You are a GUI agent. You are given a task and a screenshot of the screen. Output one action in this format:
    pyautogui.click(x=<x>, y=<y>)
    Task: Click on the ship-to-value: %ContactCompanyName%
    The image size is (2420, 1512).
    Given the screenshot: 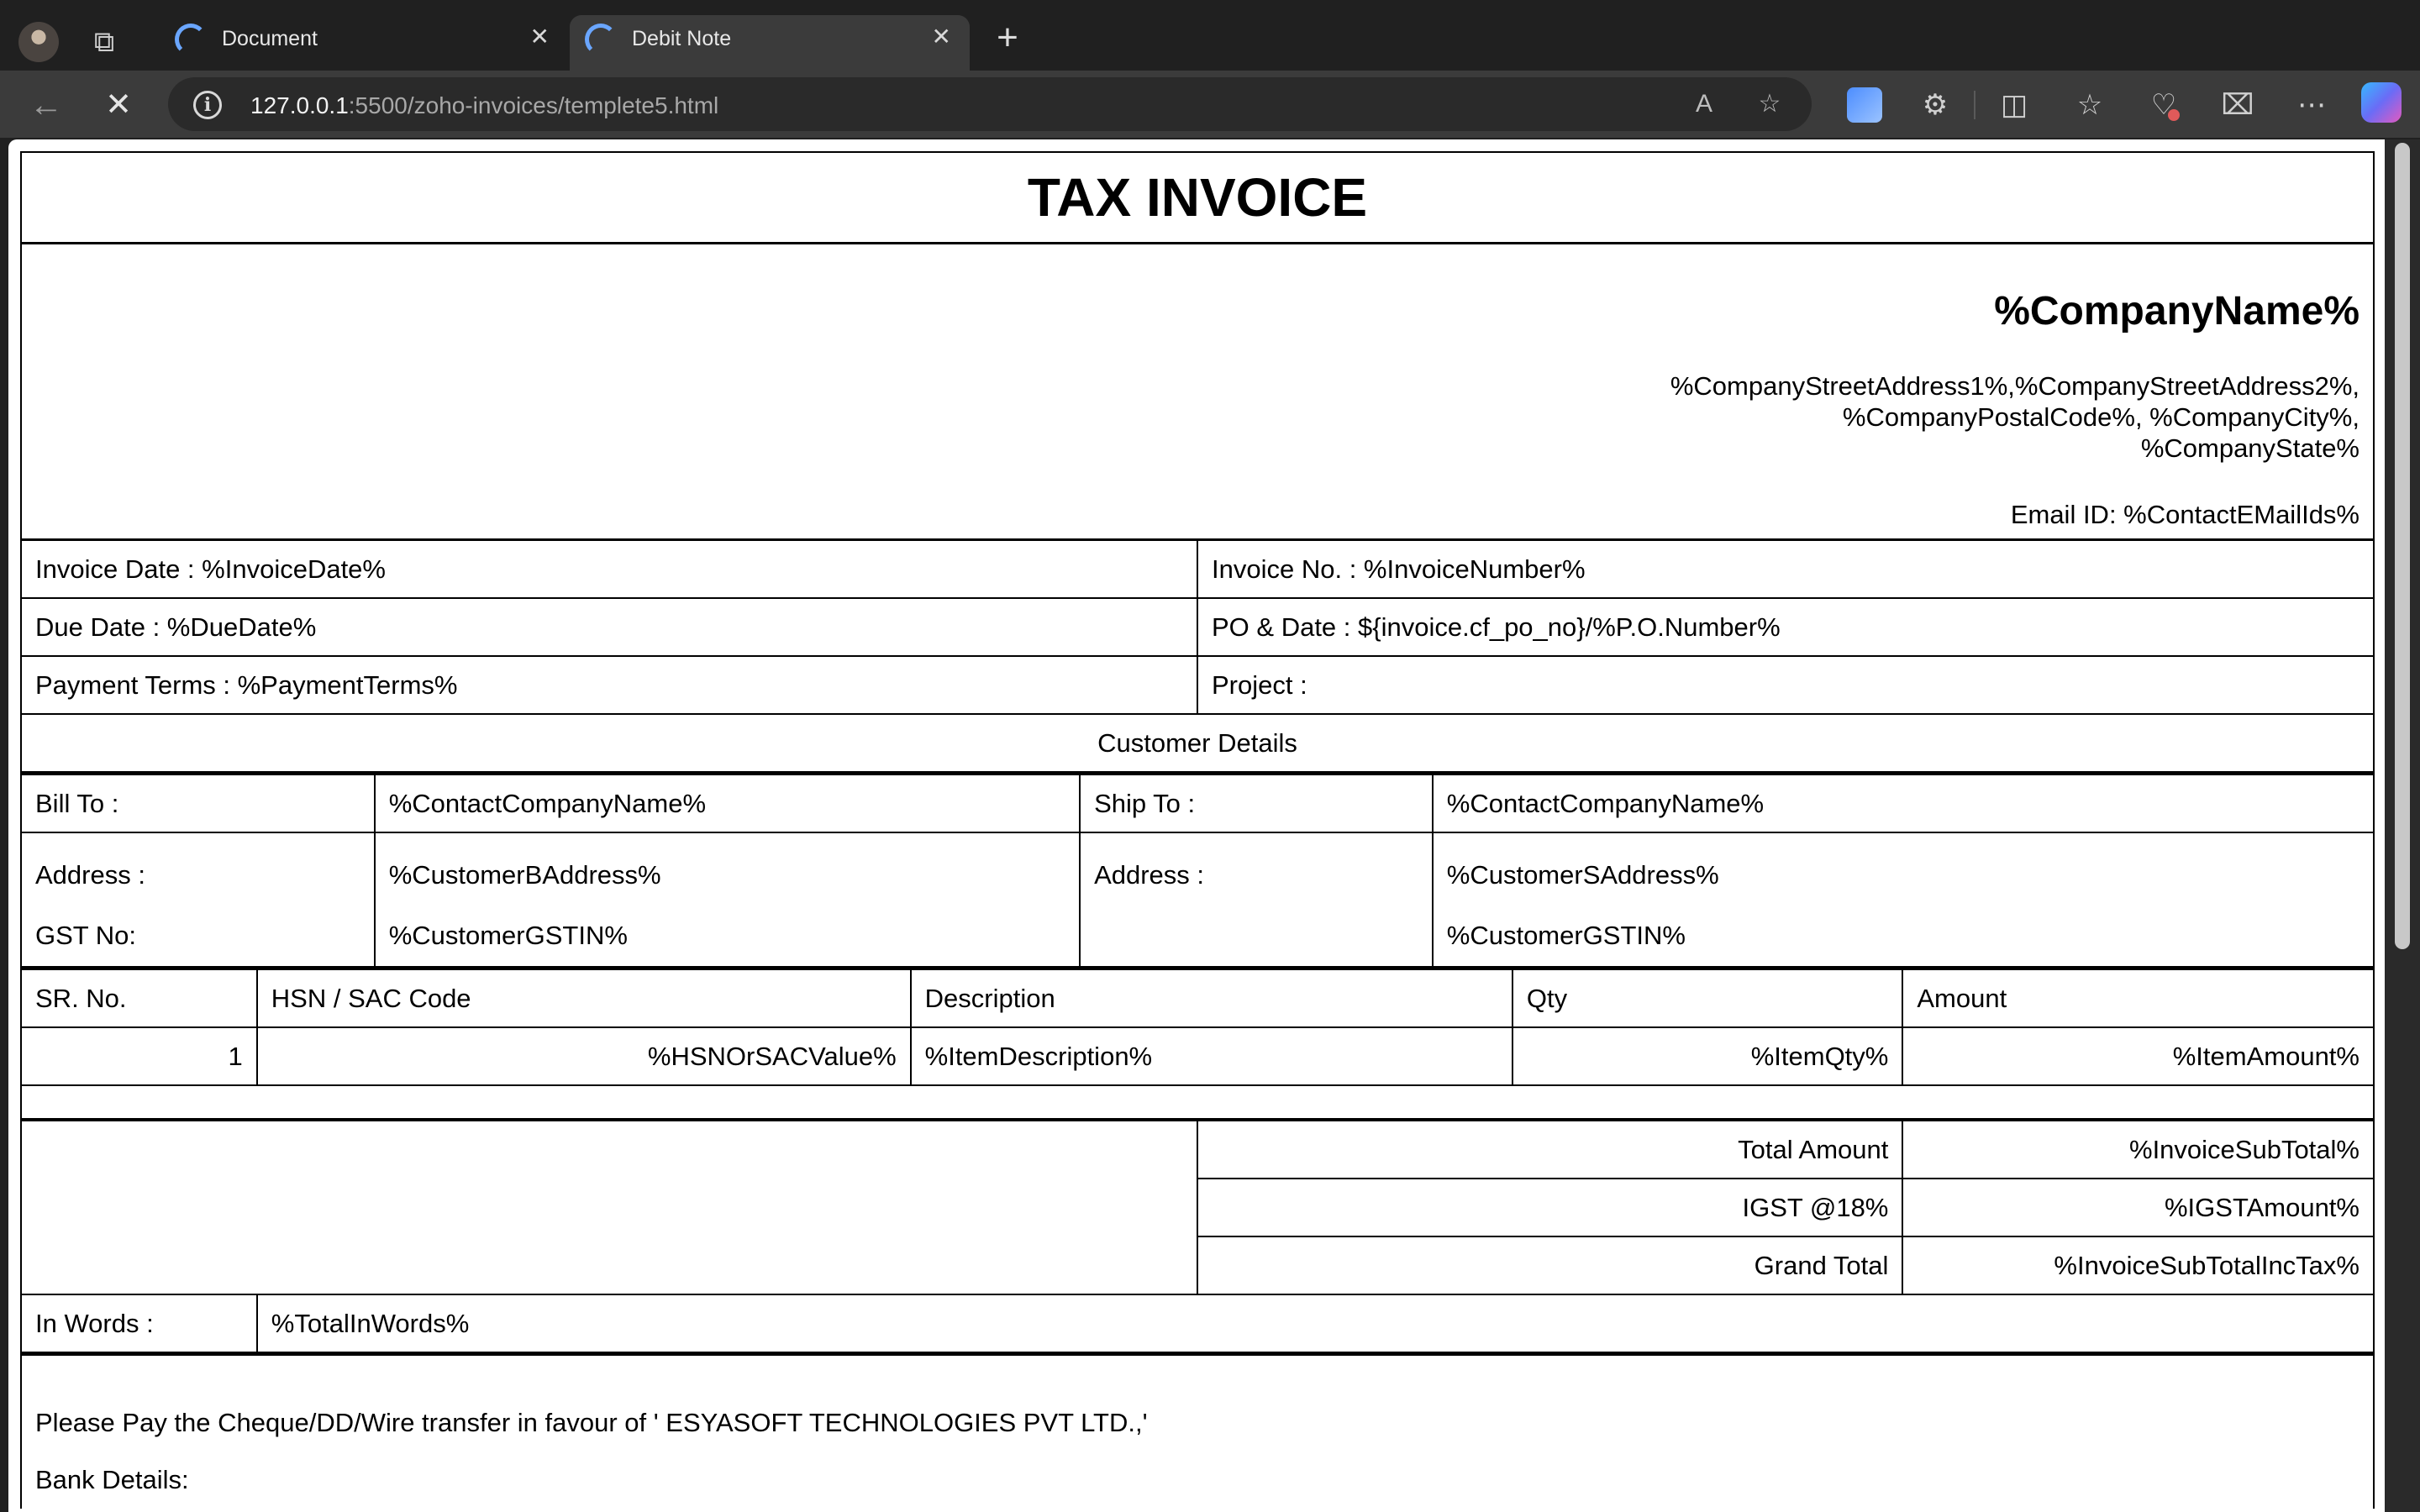 What is the action you would take?
    pyautogui.click(x=1902, y=803)
    